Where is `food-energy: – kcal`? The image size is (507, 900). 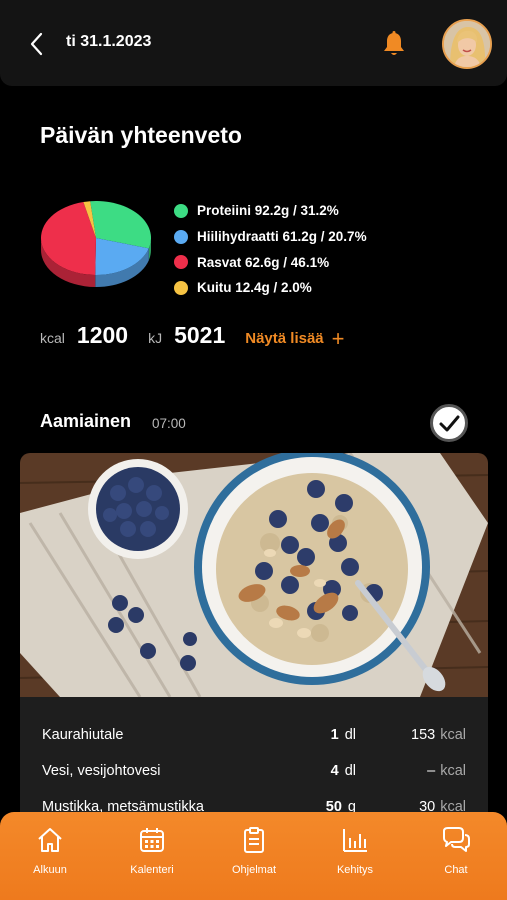
food-energy: – kcal is located at coordinates (446, 771).